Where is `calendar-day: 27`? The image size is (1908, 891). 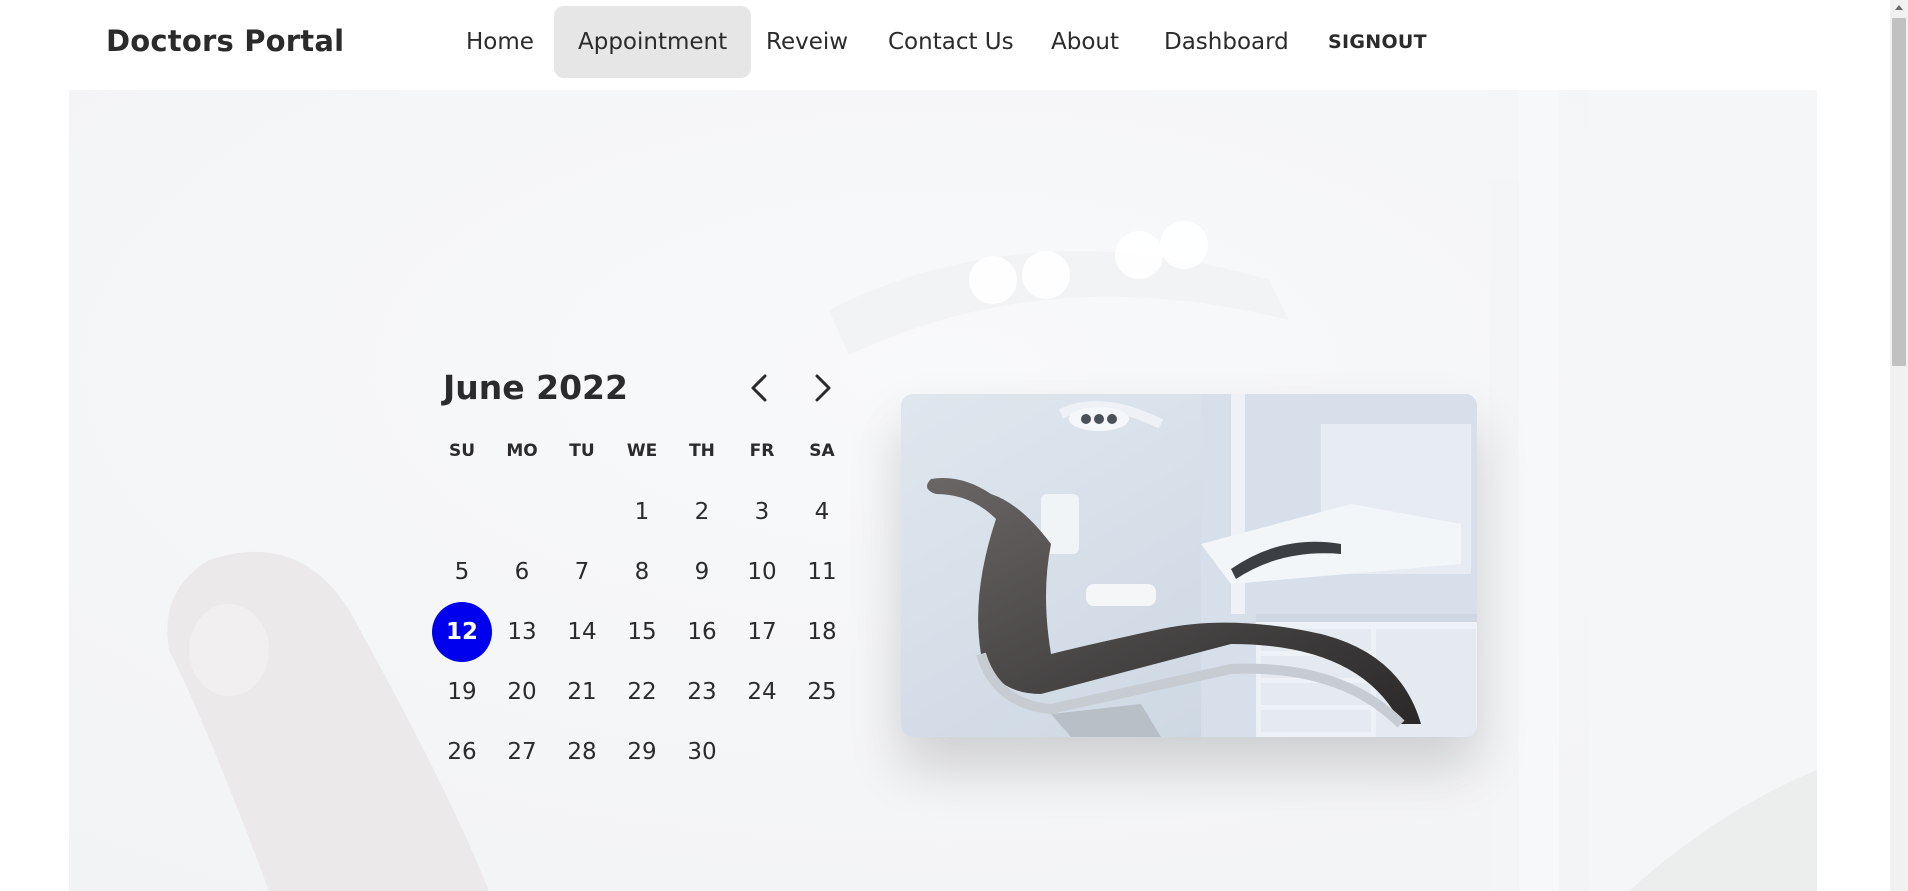
calendar-day: 27 is located at coordinates (522, 752).